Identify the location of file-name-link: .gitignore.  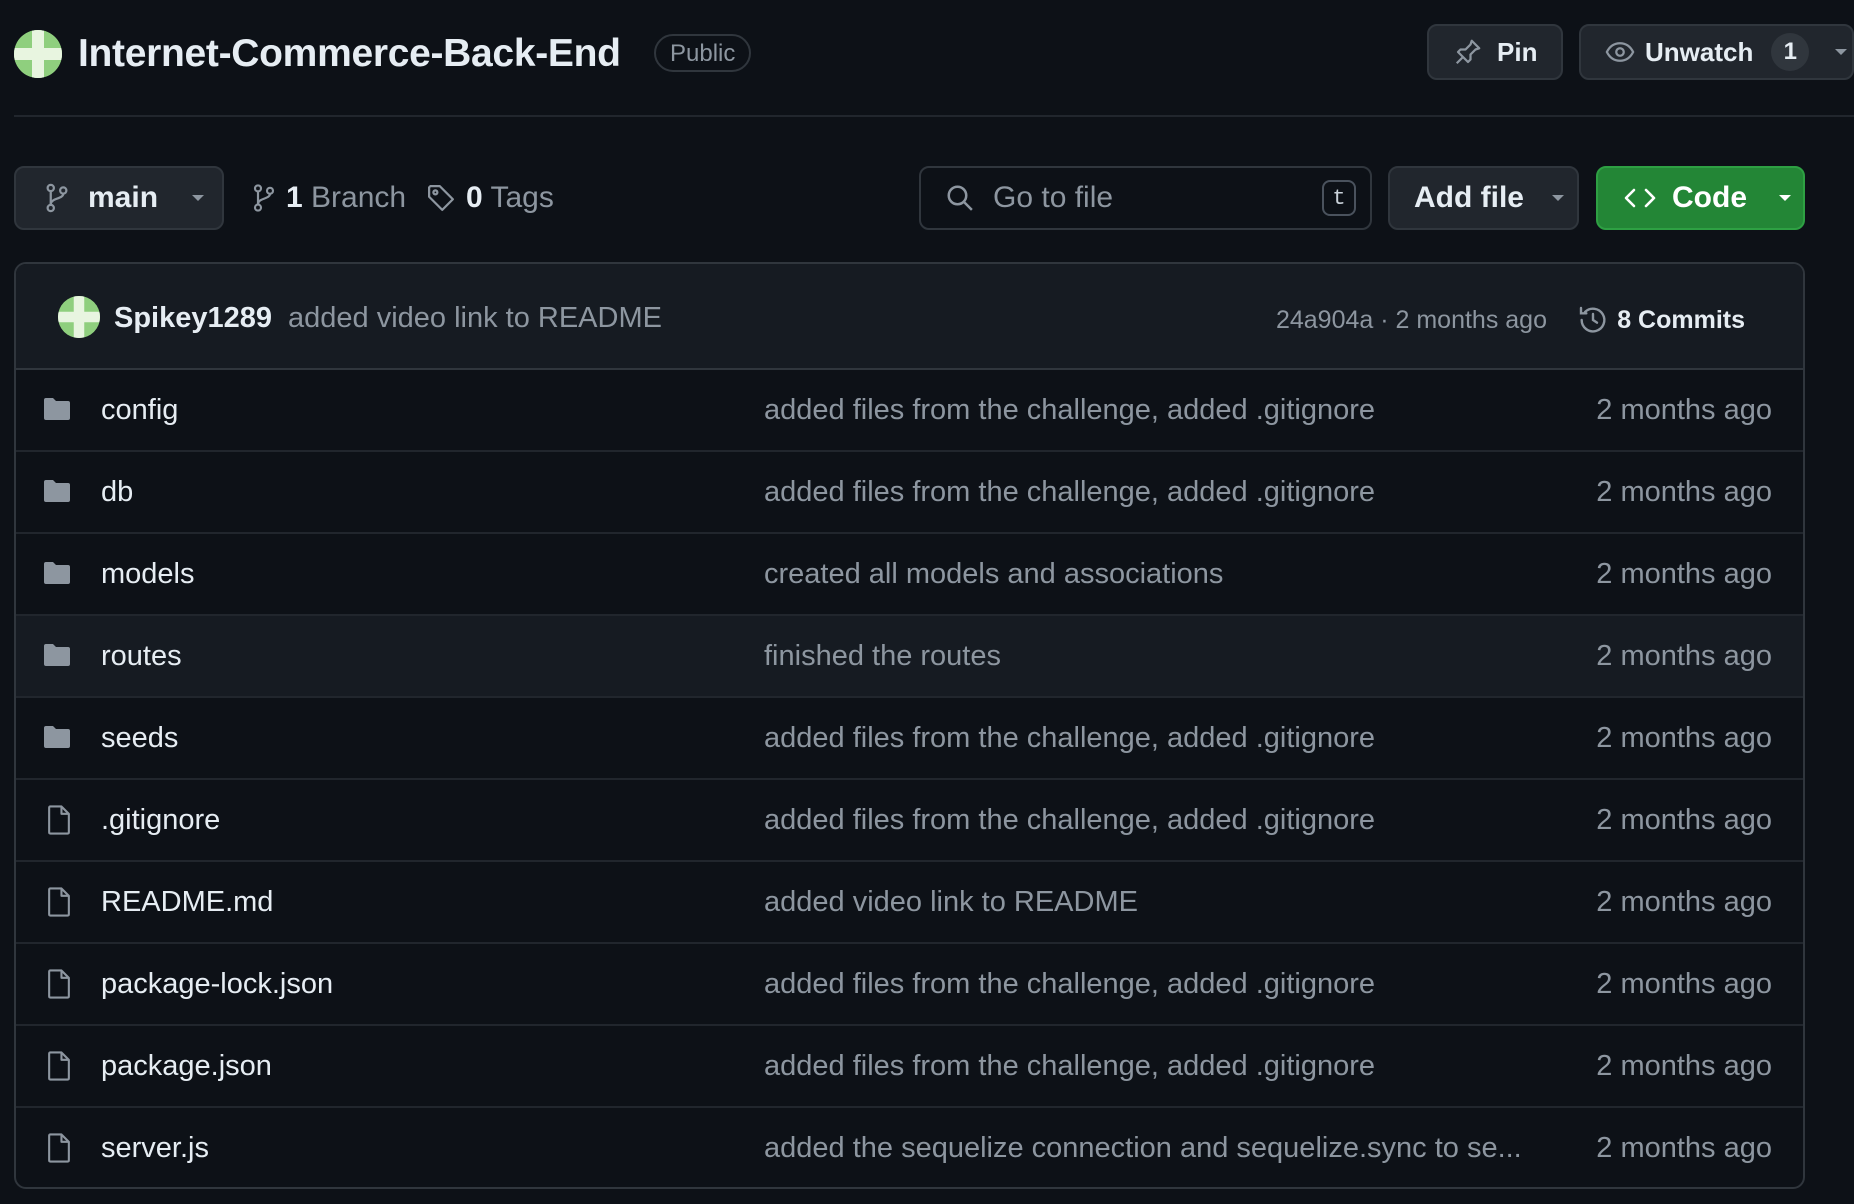
(160, 820).